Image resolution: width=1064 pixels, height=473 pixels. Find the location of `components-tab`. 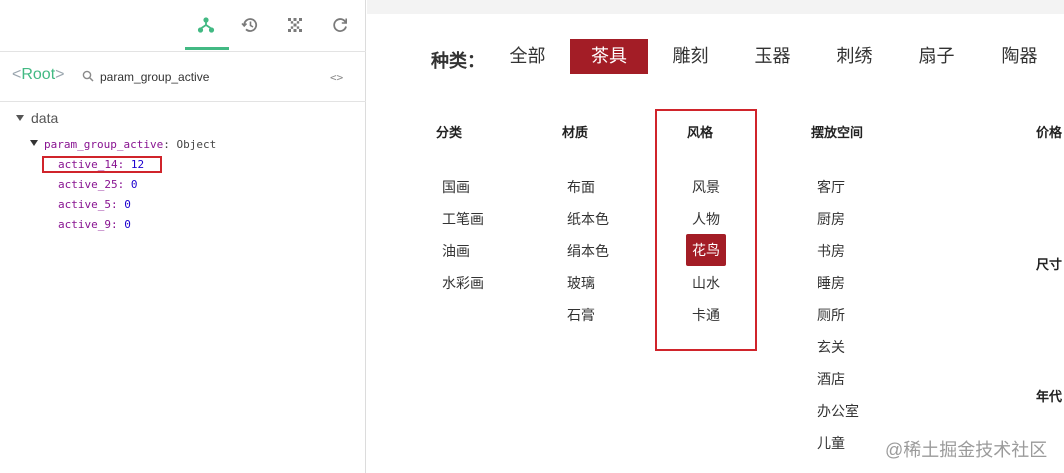

components-tab is located at coordinates (206, 25).